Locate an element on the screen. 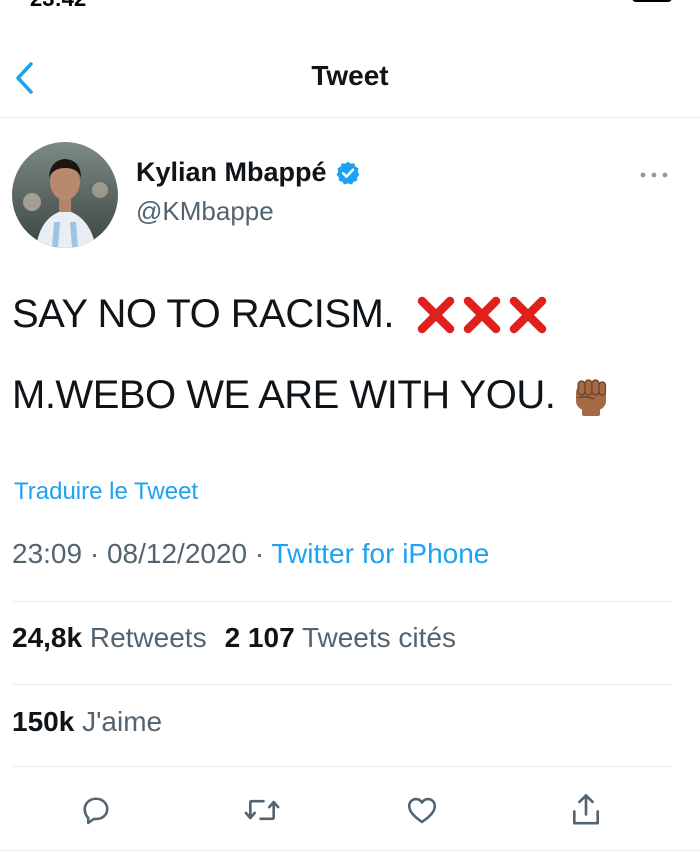 Image resolution: width=700 pixels, height=859 pixels. tweet-meta: 23:09 · 08/12/2020 · Twitter for iPhone is located at coordinates (250, 554).